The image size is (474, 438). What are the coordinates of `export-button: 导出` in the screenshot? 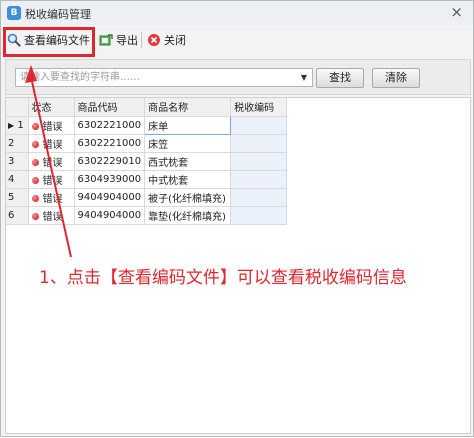 It's located at (118, 40).